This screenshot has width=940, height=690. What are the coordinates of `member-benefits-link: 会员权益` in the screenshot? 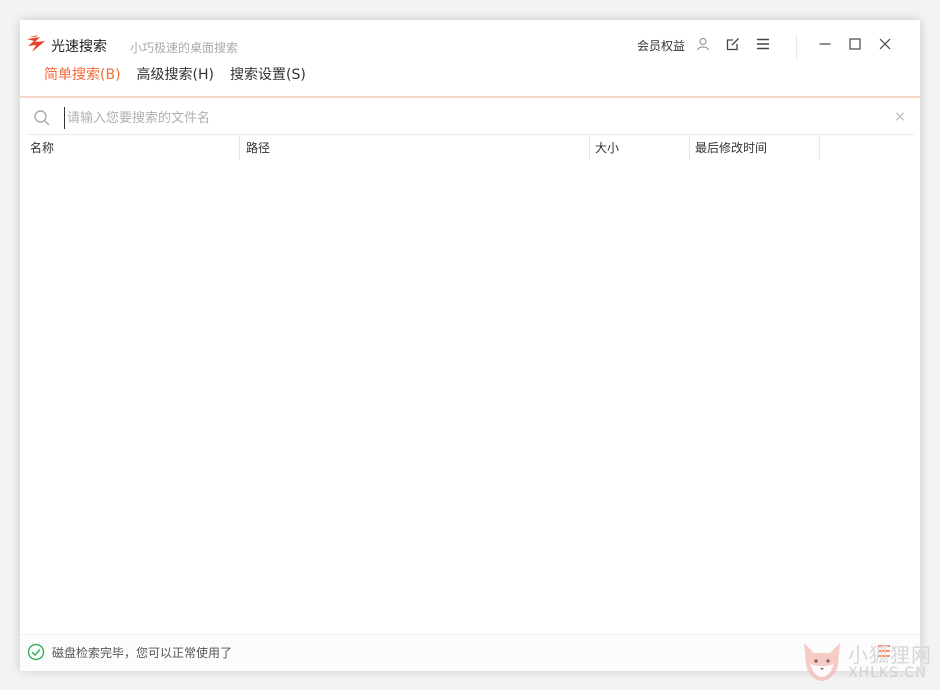 It's located at (661, 45).